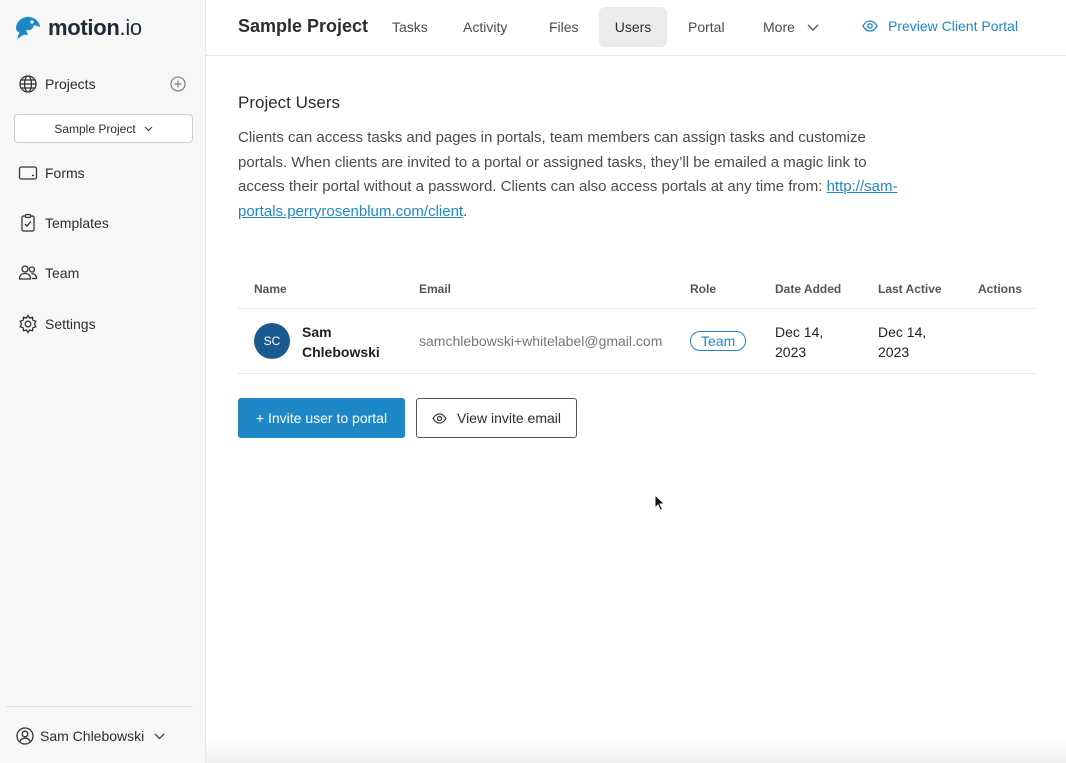  What do you see at coordinates (633, 27) in the screenshot?
I see `tab-users: Users` at bounding box center [633, 27].